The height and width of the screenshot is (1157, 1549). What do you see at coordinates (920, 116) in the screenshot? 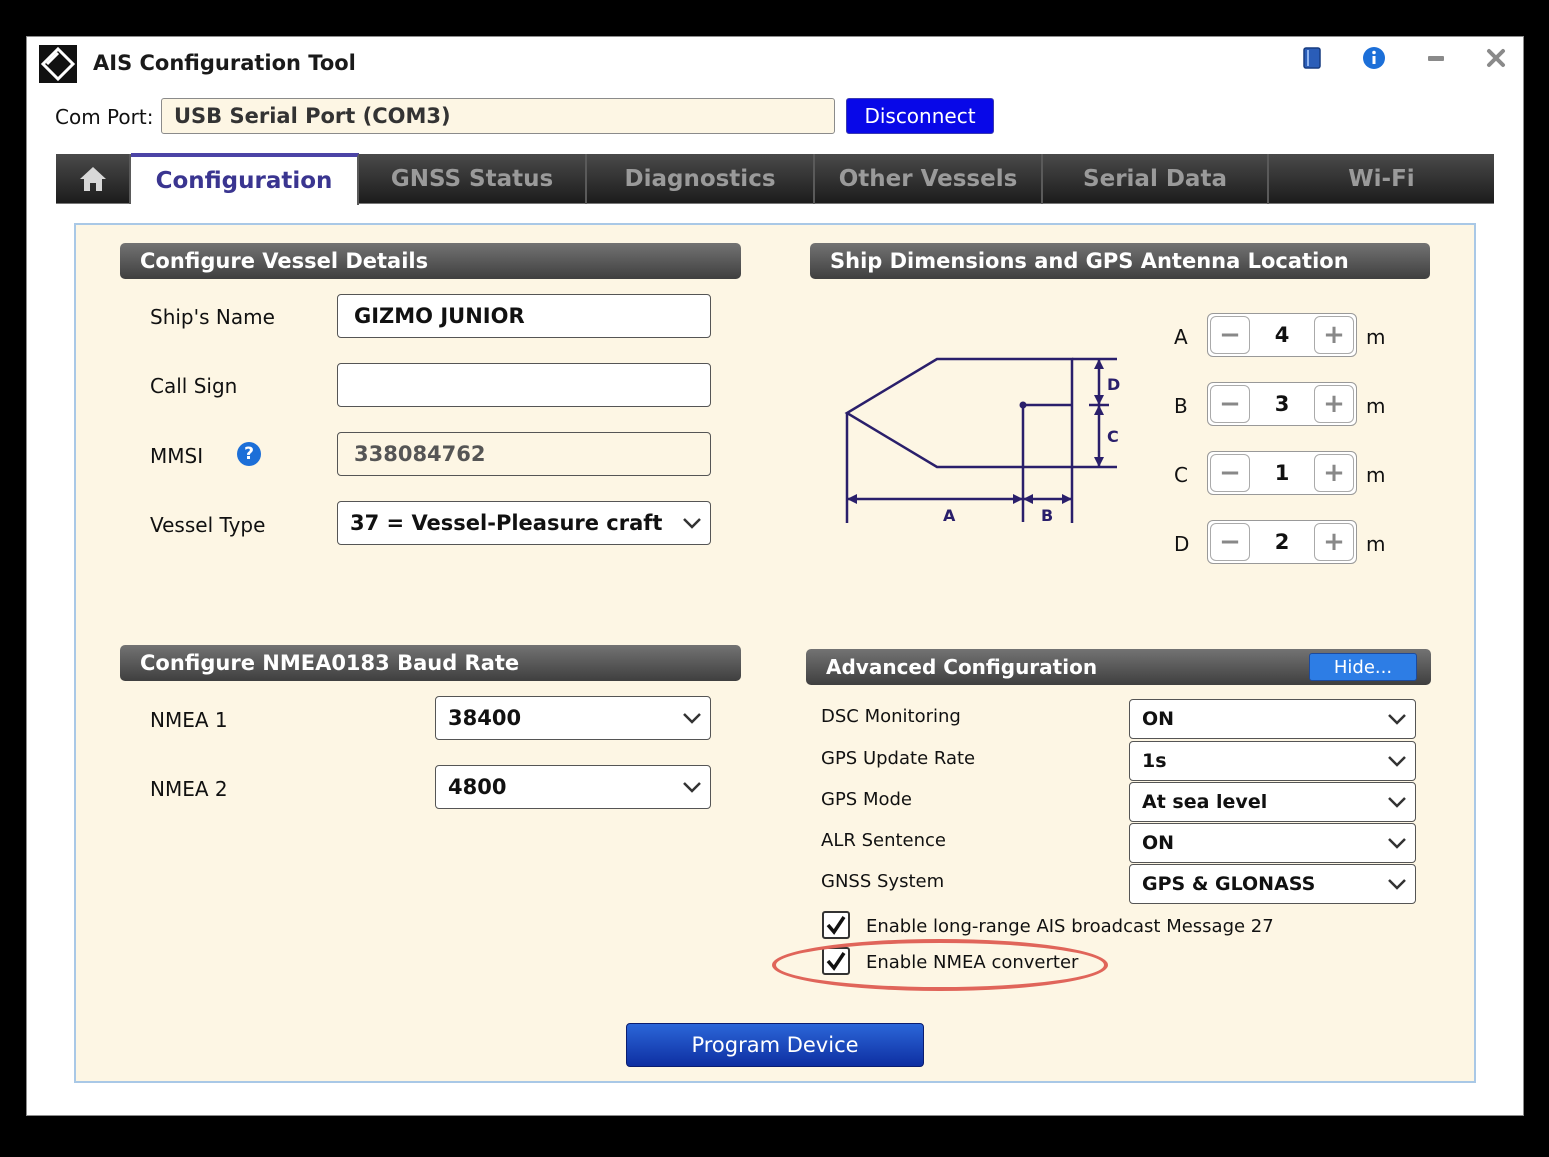
I see `disconnect-button: Disconnect` at bounding box center [920, 116].